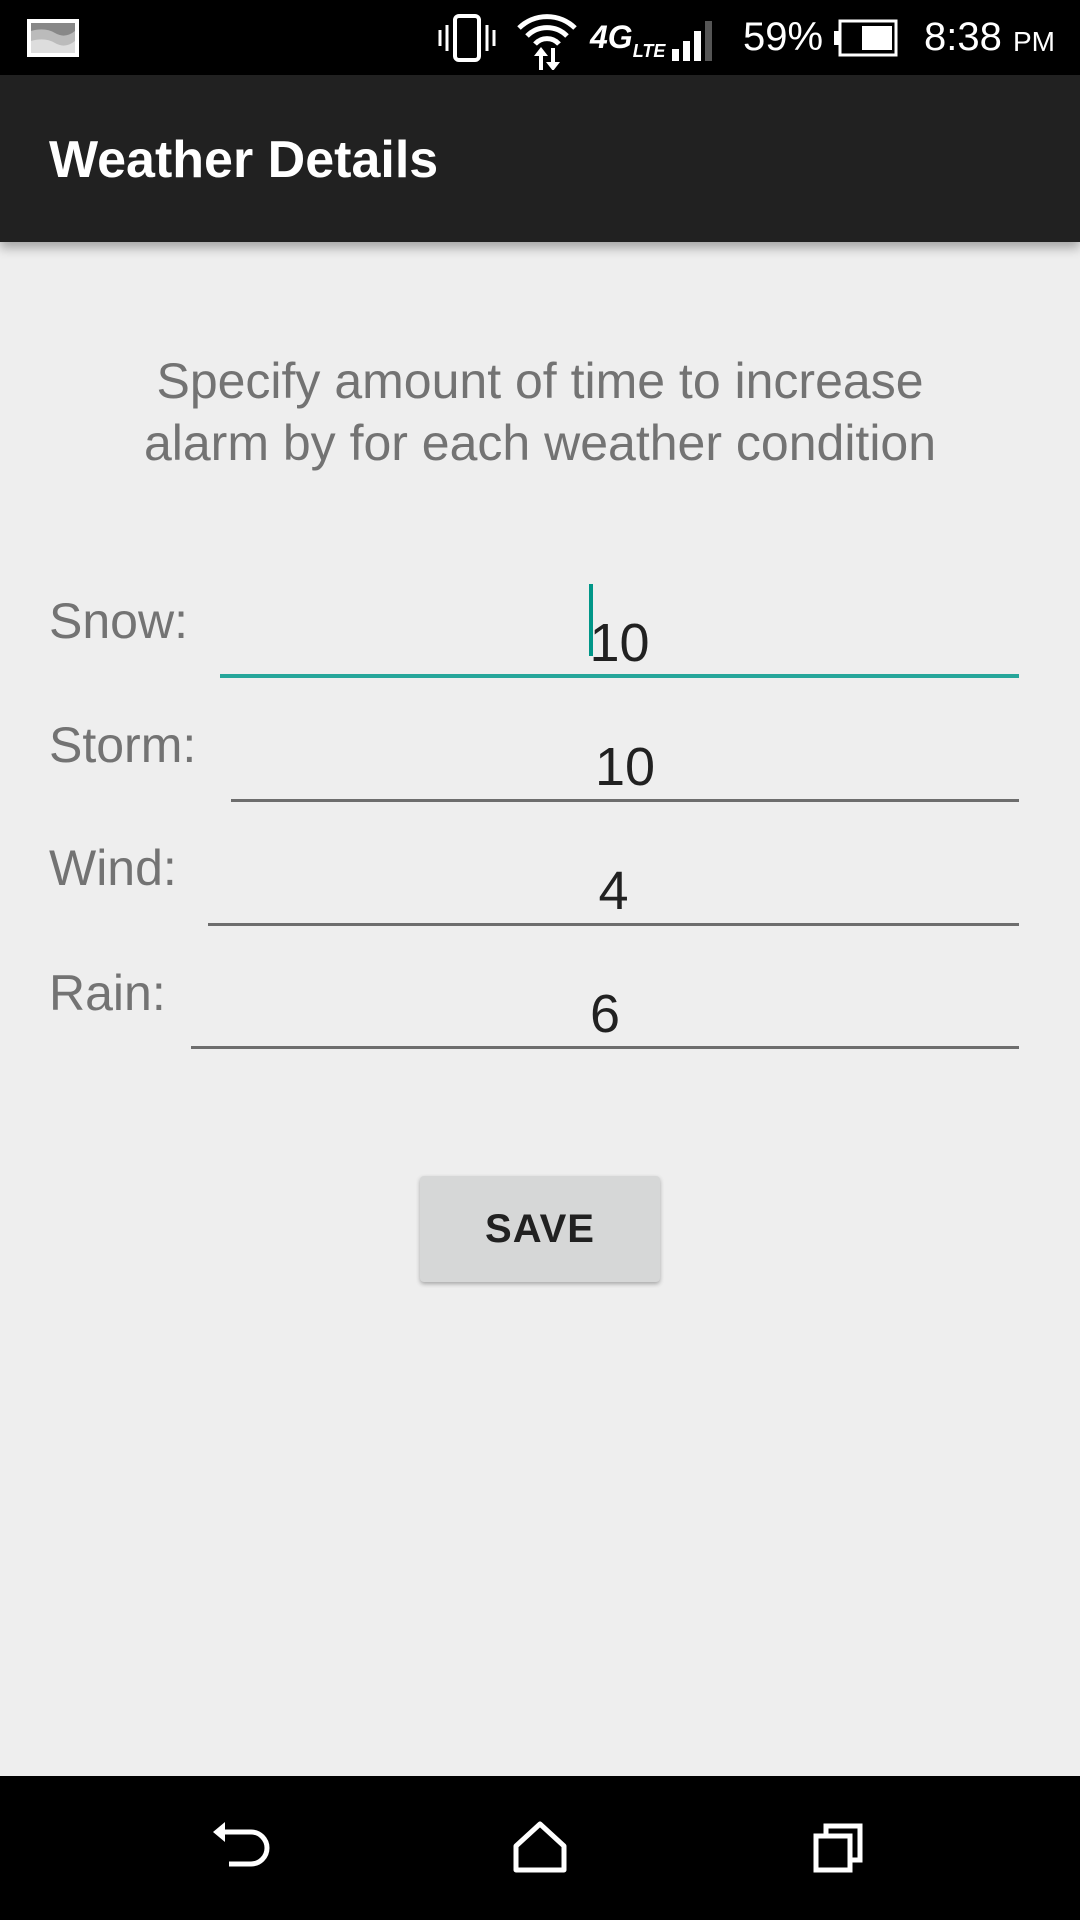  What do you see at coordinates (611, 37) in the screenshot?
I see `network-label: 4G` at bounding box center [611, 37].